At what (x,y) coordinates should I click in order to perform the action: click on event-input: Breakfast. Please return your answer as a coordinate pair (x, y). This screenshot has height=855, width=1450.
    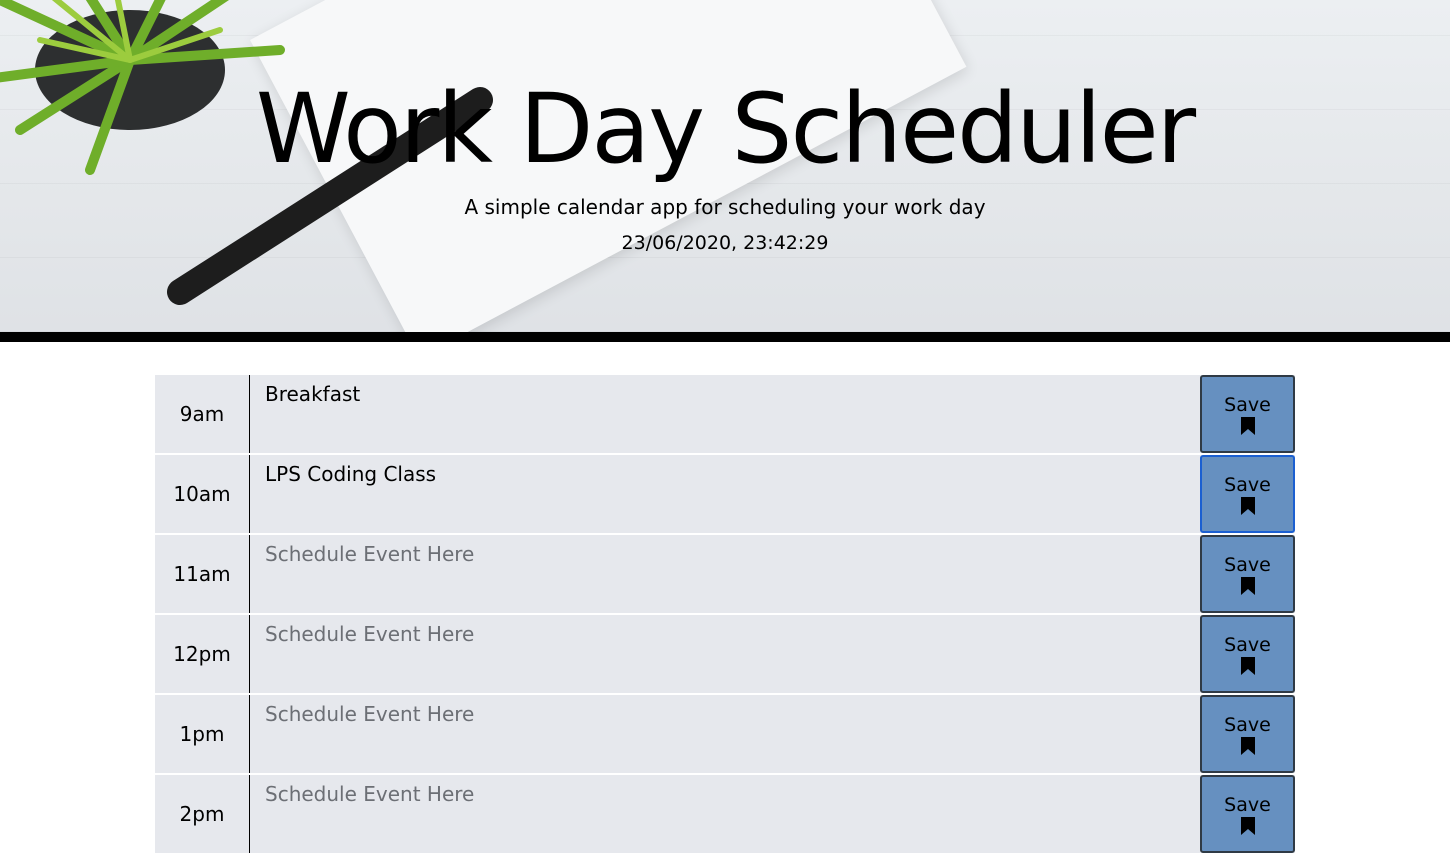
    Looking at the image, I should click on (725, 414).